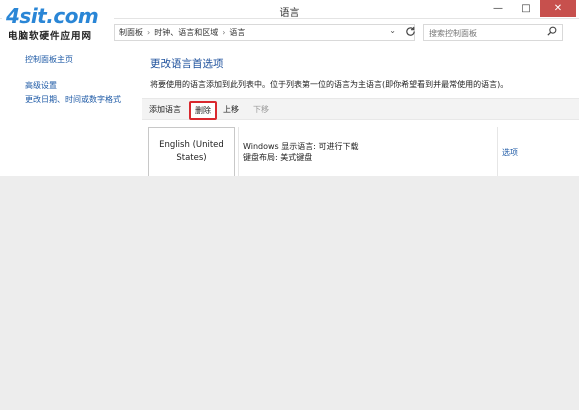 The height and width of the screenshot is (410, 579). What do you see at coordinates (131, 32) in the screenshot?
I see `breadcrumb-control-panel: 制面板` at bounding box center [131, 32].